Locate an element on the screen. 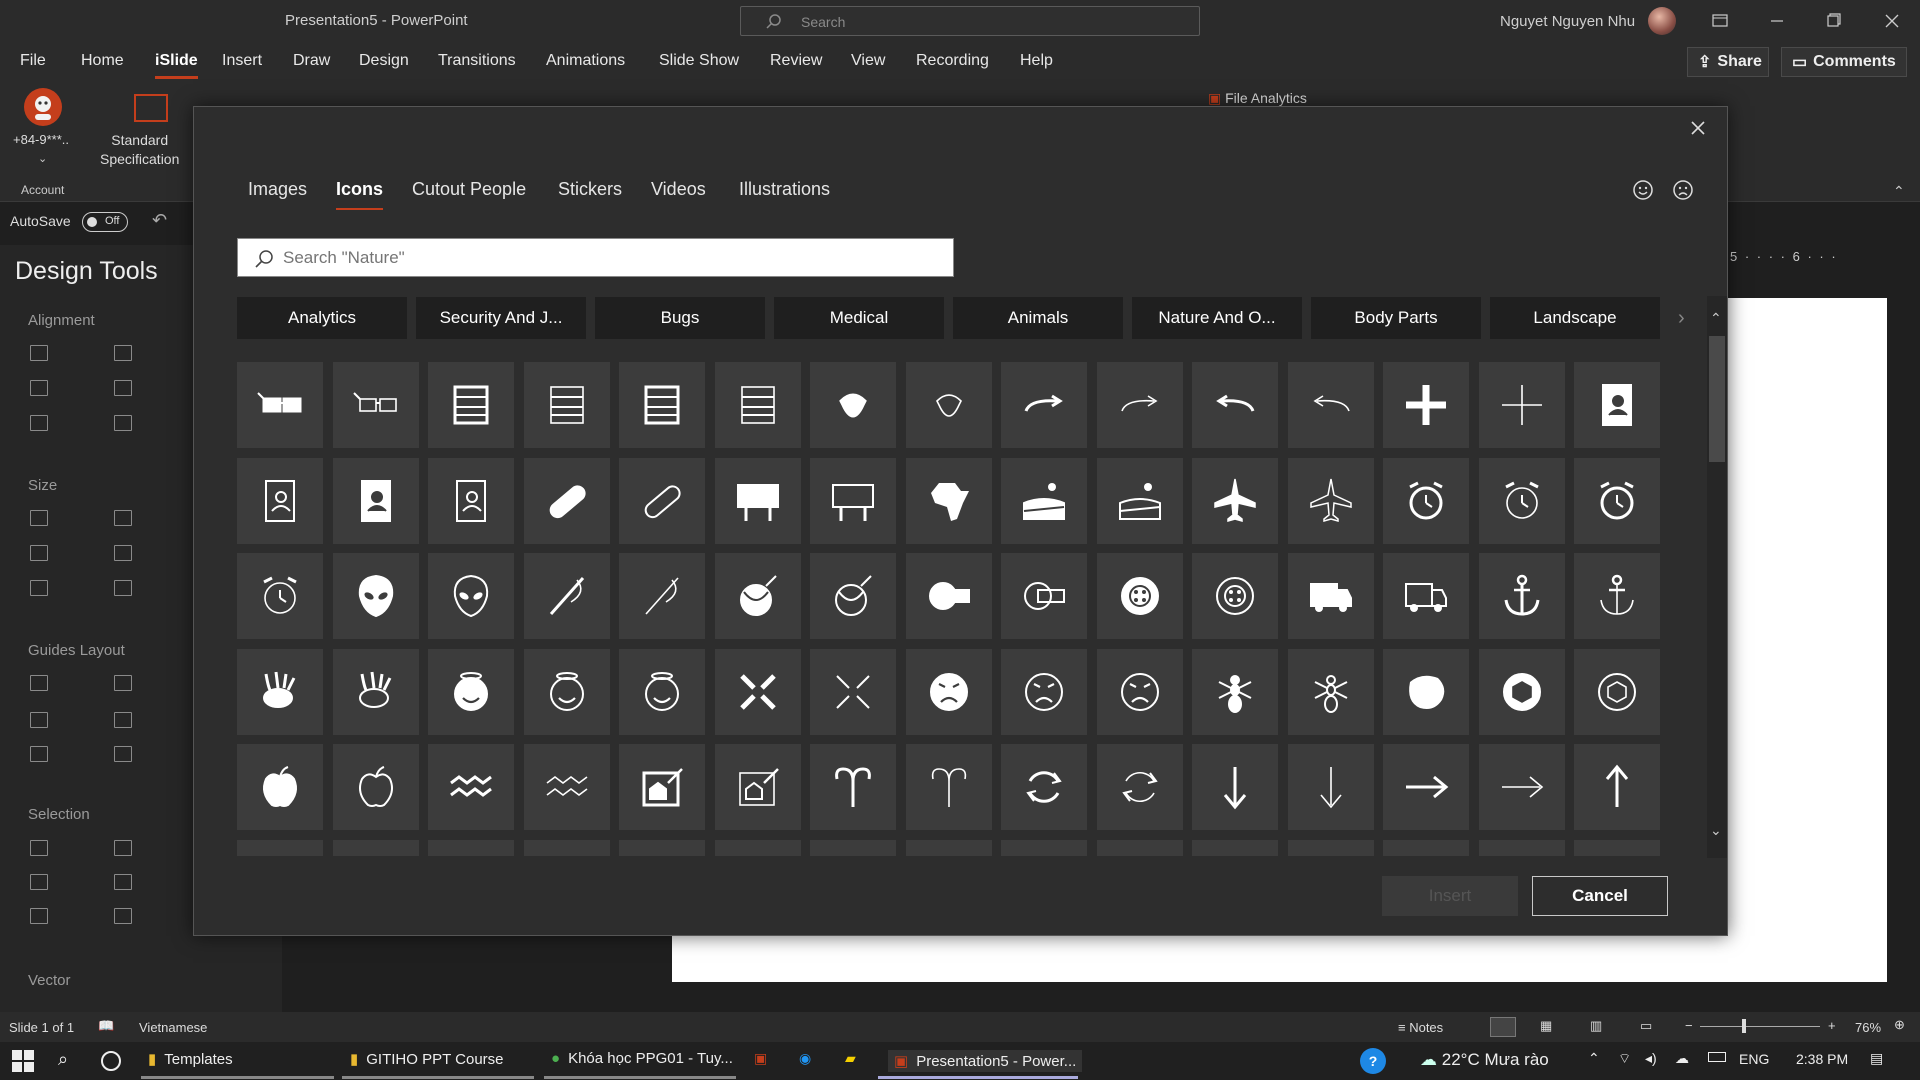 The height and width of the screenshot is (1080, 1920). refresh-filled-icon is located at coordinates (1044, 787).